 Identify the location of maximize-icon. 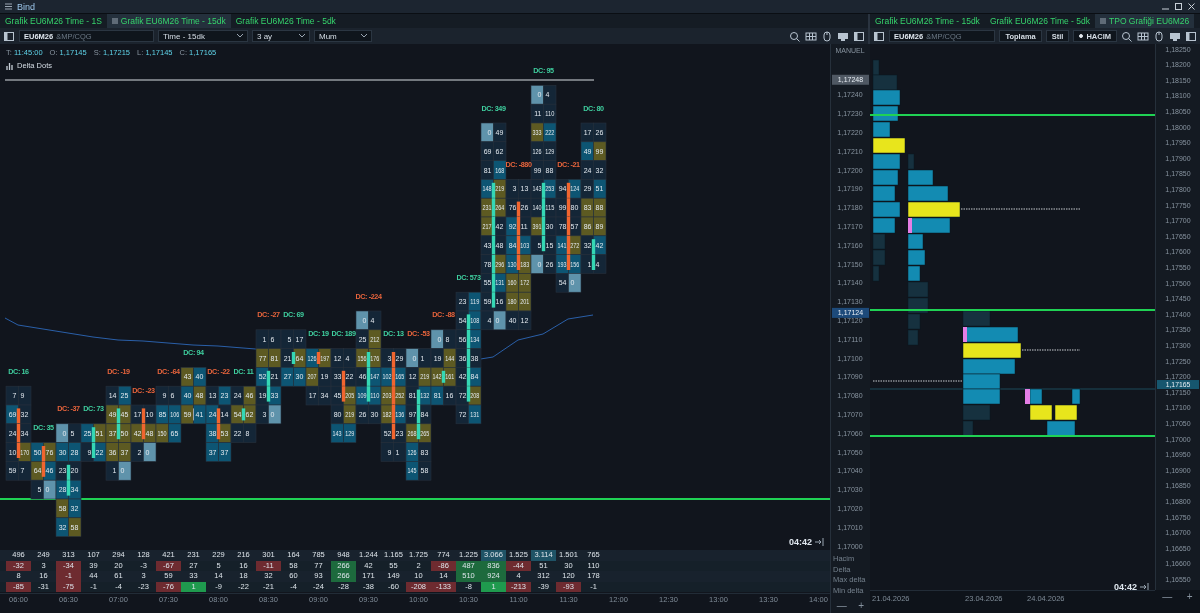
(1178, 6).